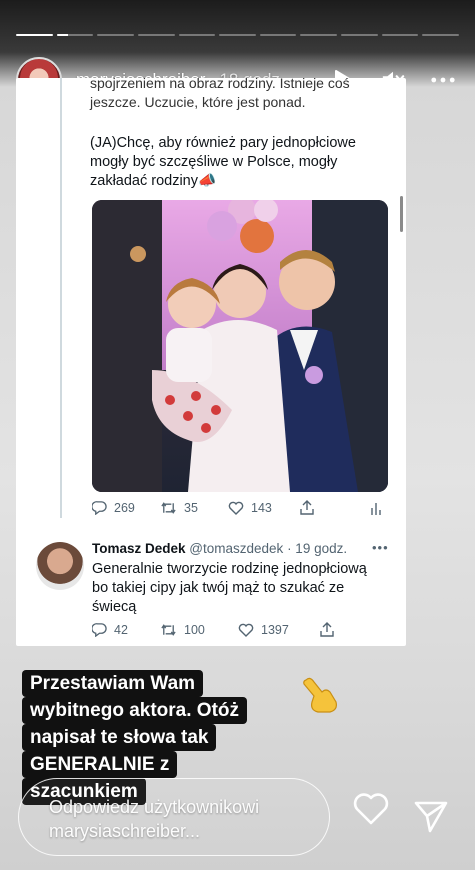  I want to click on reply-author-avatar, so click(60, 566).